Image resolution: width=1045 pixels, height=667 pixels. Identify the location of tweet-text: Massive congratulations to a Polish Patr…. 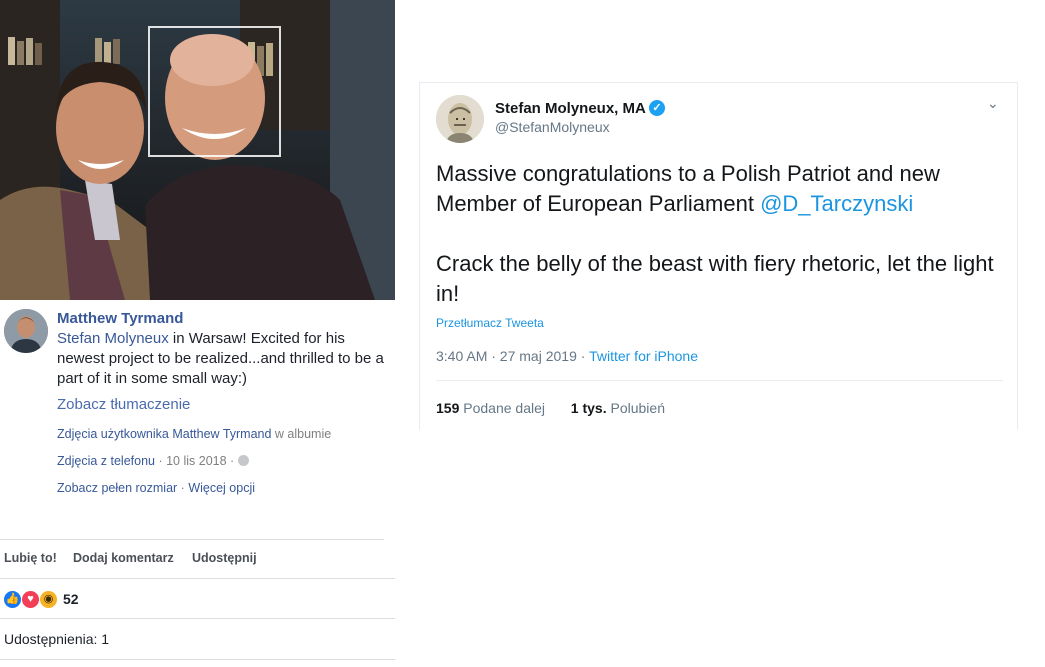
(716, 234).